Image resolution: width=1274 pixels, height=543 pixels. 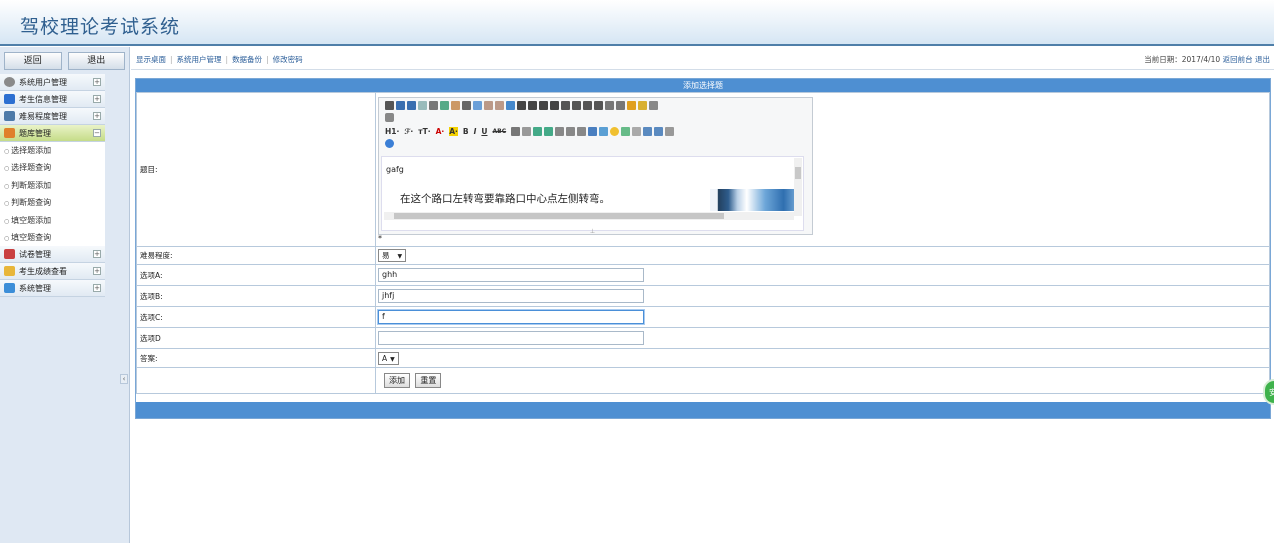 I want to click on nav-link-backup: 数据备份, so click(x=247, y=59).